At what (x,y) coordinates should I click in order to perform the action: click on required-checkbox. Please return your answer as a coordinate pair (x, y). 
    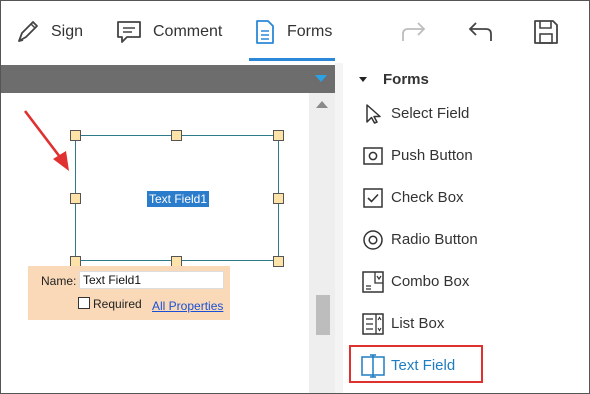
    Looking at the image, I should click on (84, 303).